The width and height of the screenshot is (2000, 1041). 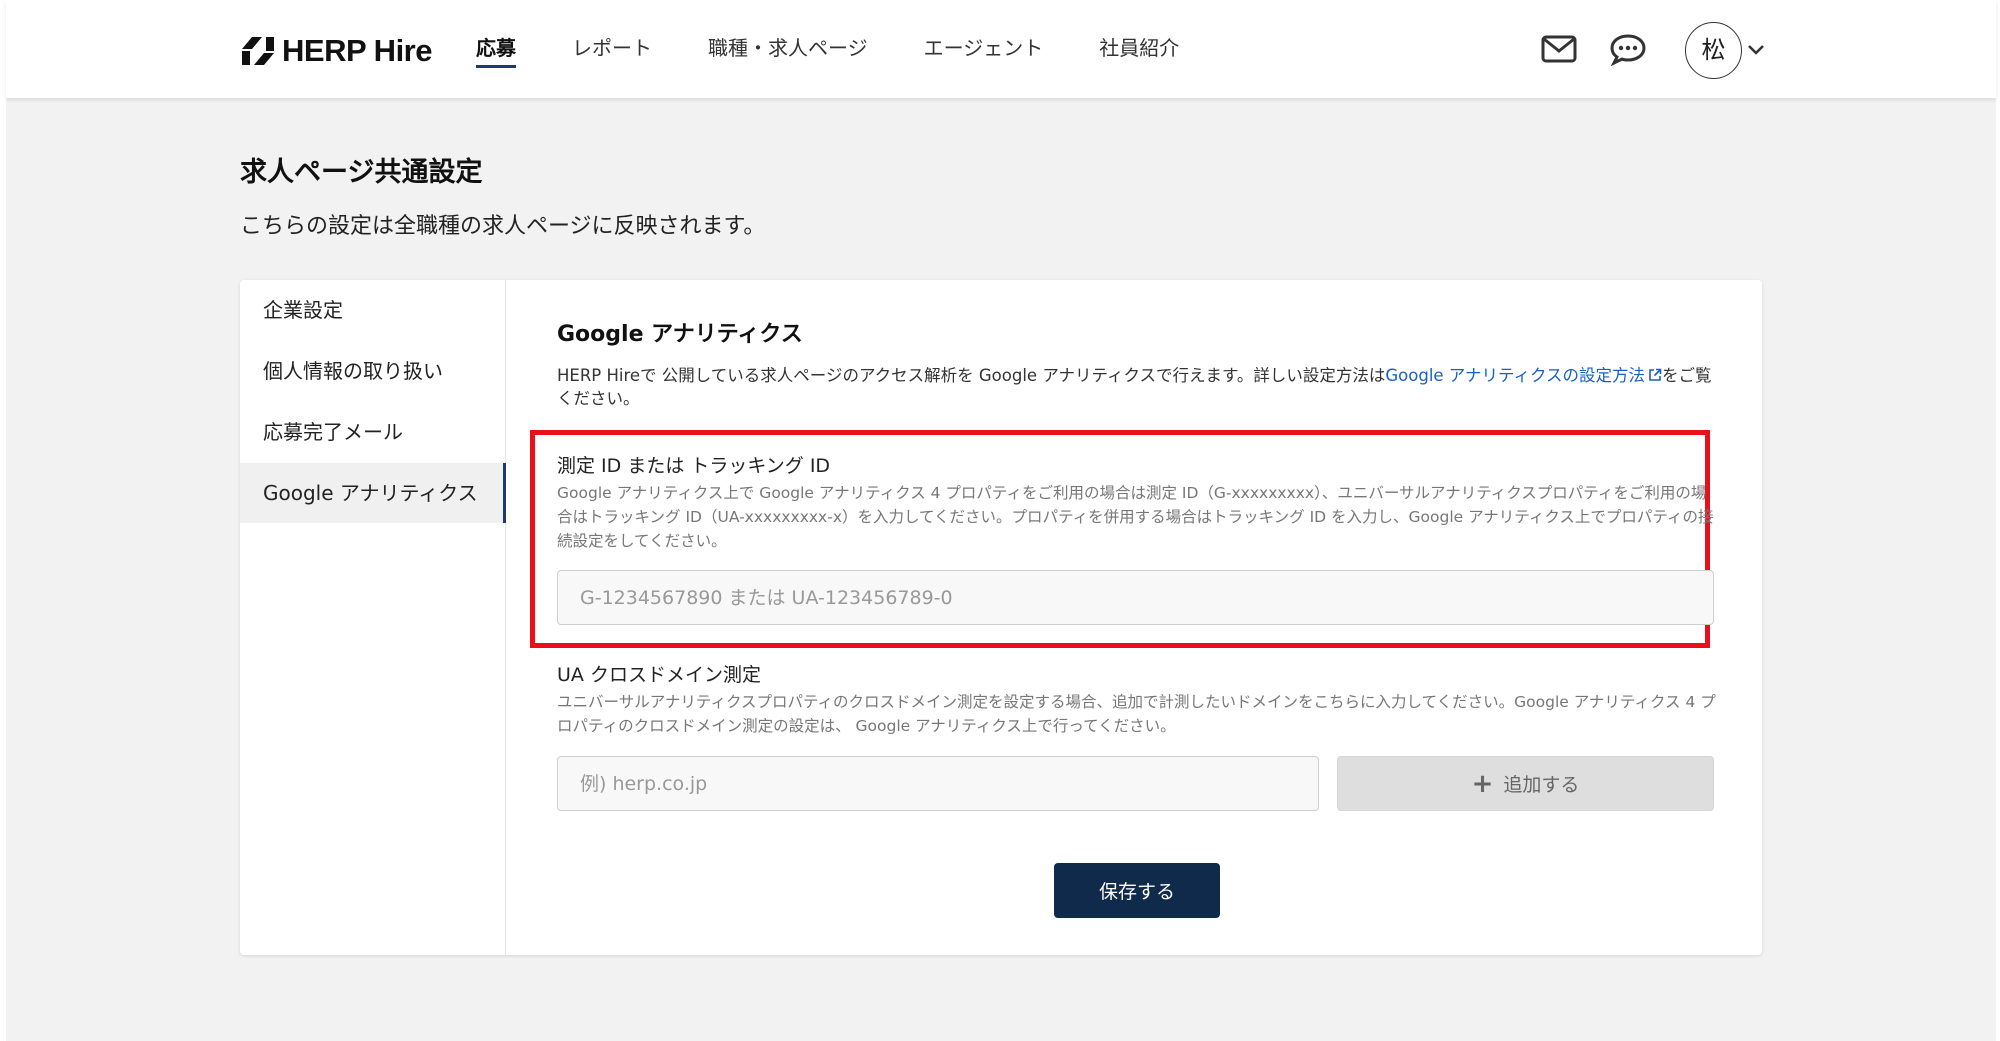 I want to click on page-title: 求人ページ共通設定, so click(x=361, y=172).